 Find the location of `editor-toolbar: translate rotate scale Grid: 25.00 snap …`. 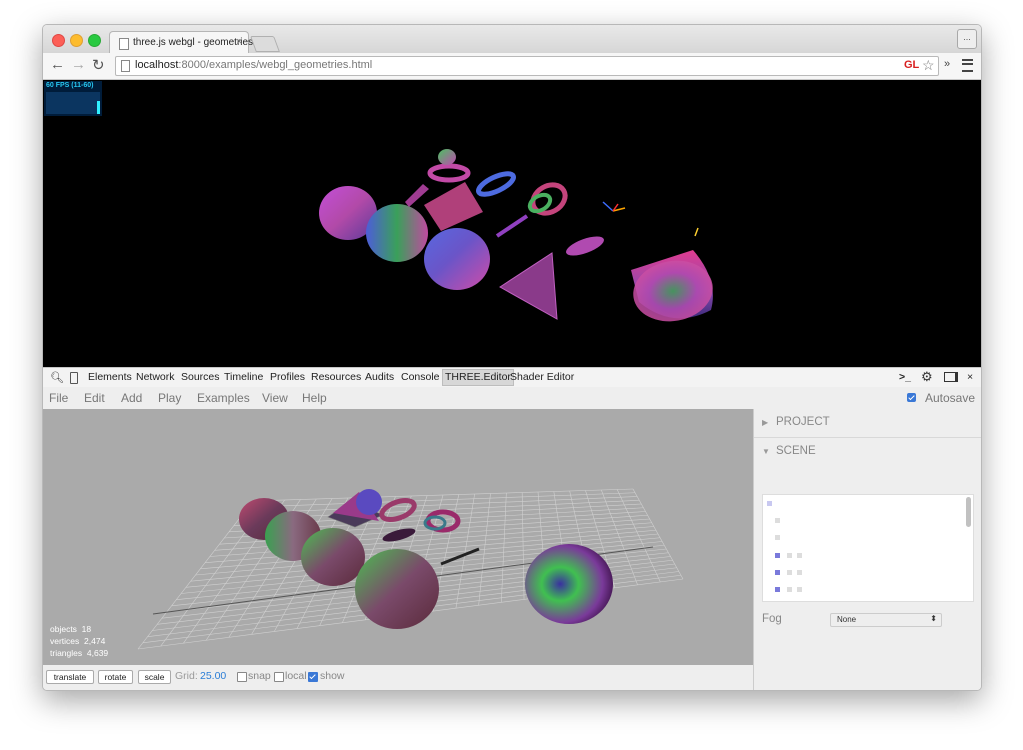

editor-toolbar: translate rotate scale Grid: 25.00 snap … is located at coordinates (398, 677).